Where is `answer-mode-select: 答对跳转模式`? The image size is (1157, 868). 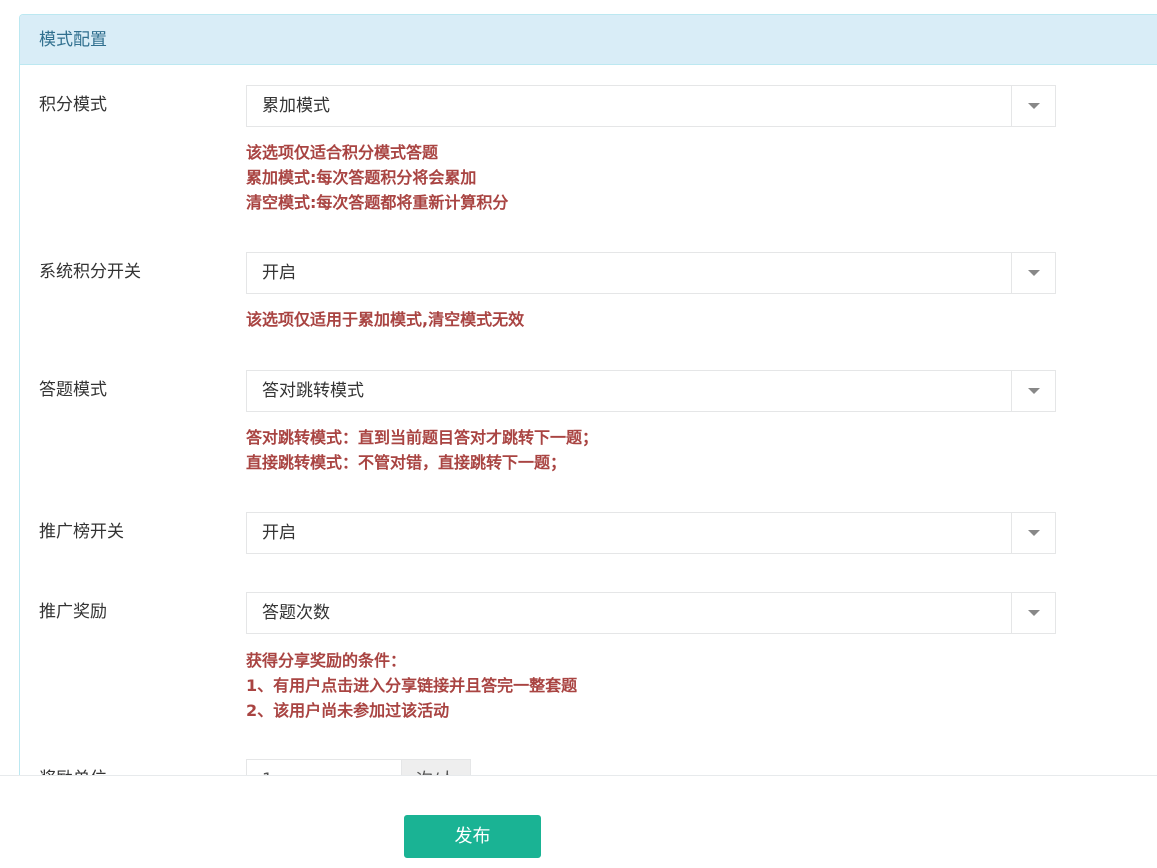 answer-mode-select: 答对跳转模式 is located at coordinates (651, 391).